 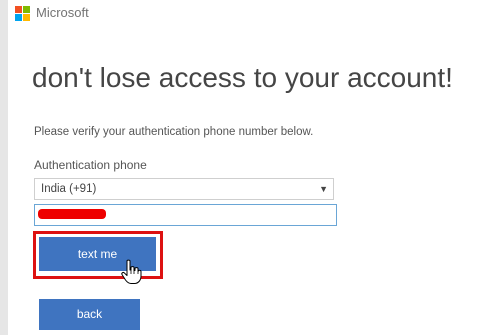 I want to click on header: Microsoft, so click(x=52, y=13).